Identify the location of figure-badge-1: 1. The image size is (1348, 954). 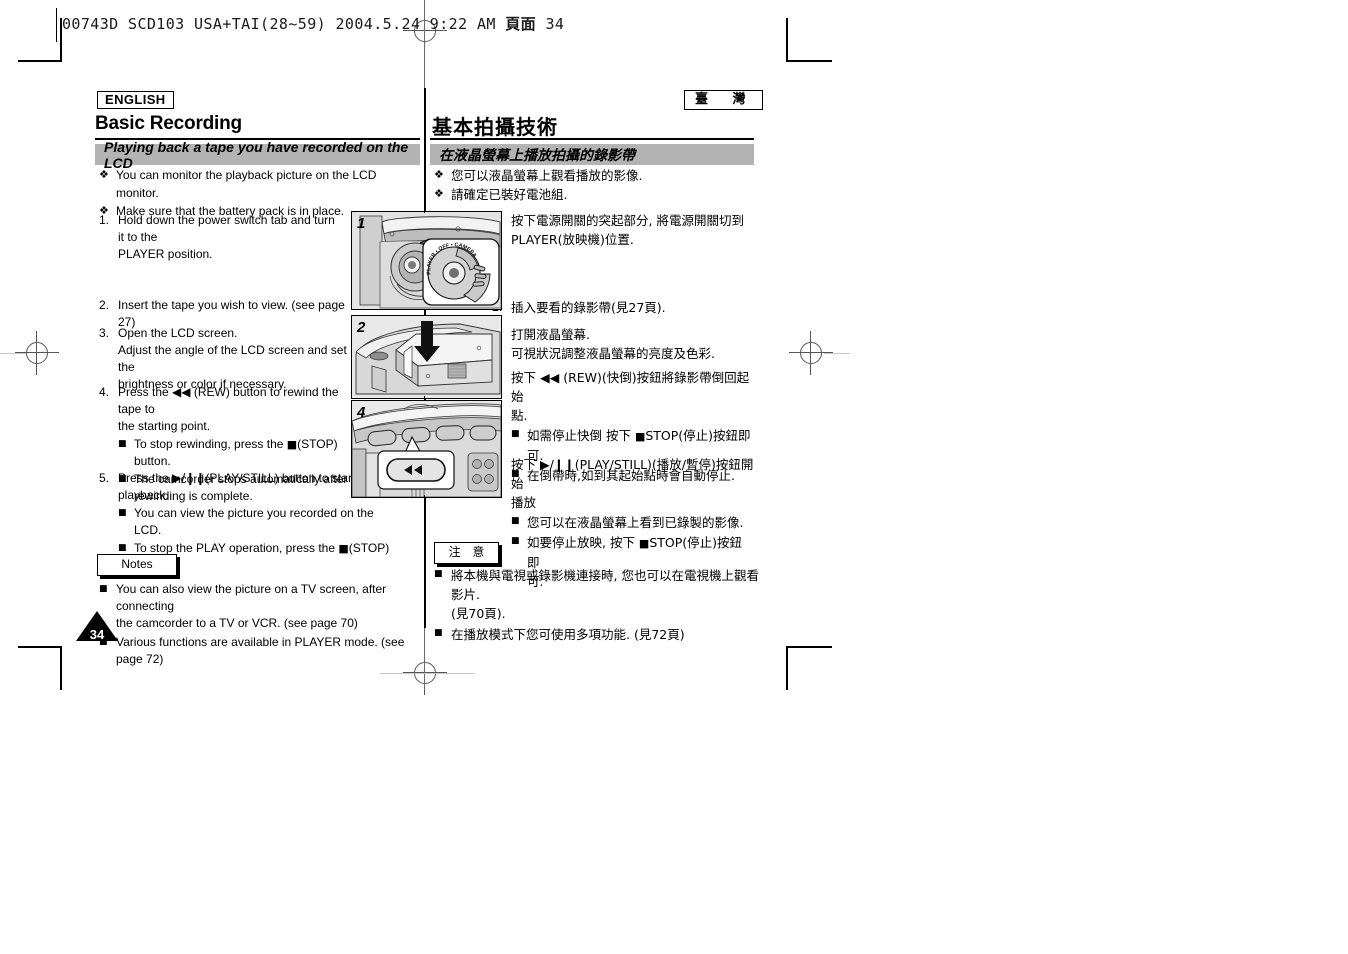
(361, 223).